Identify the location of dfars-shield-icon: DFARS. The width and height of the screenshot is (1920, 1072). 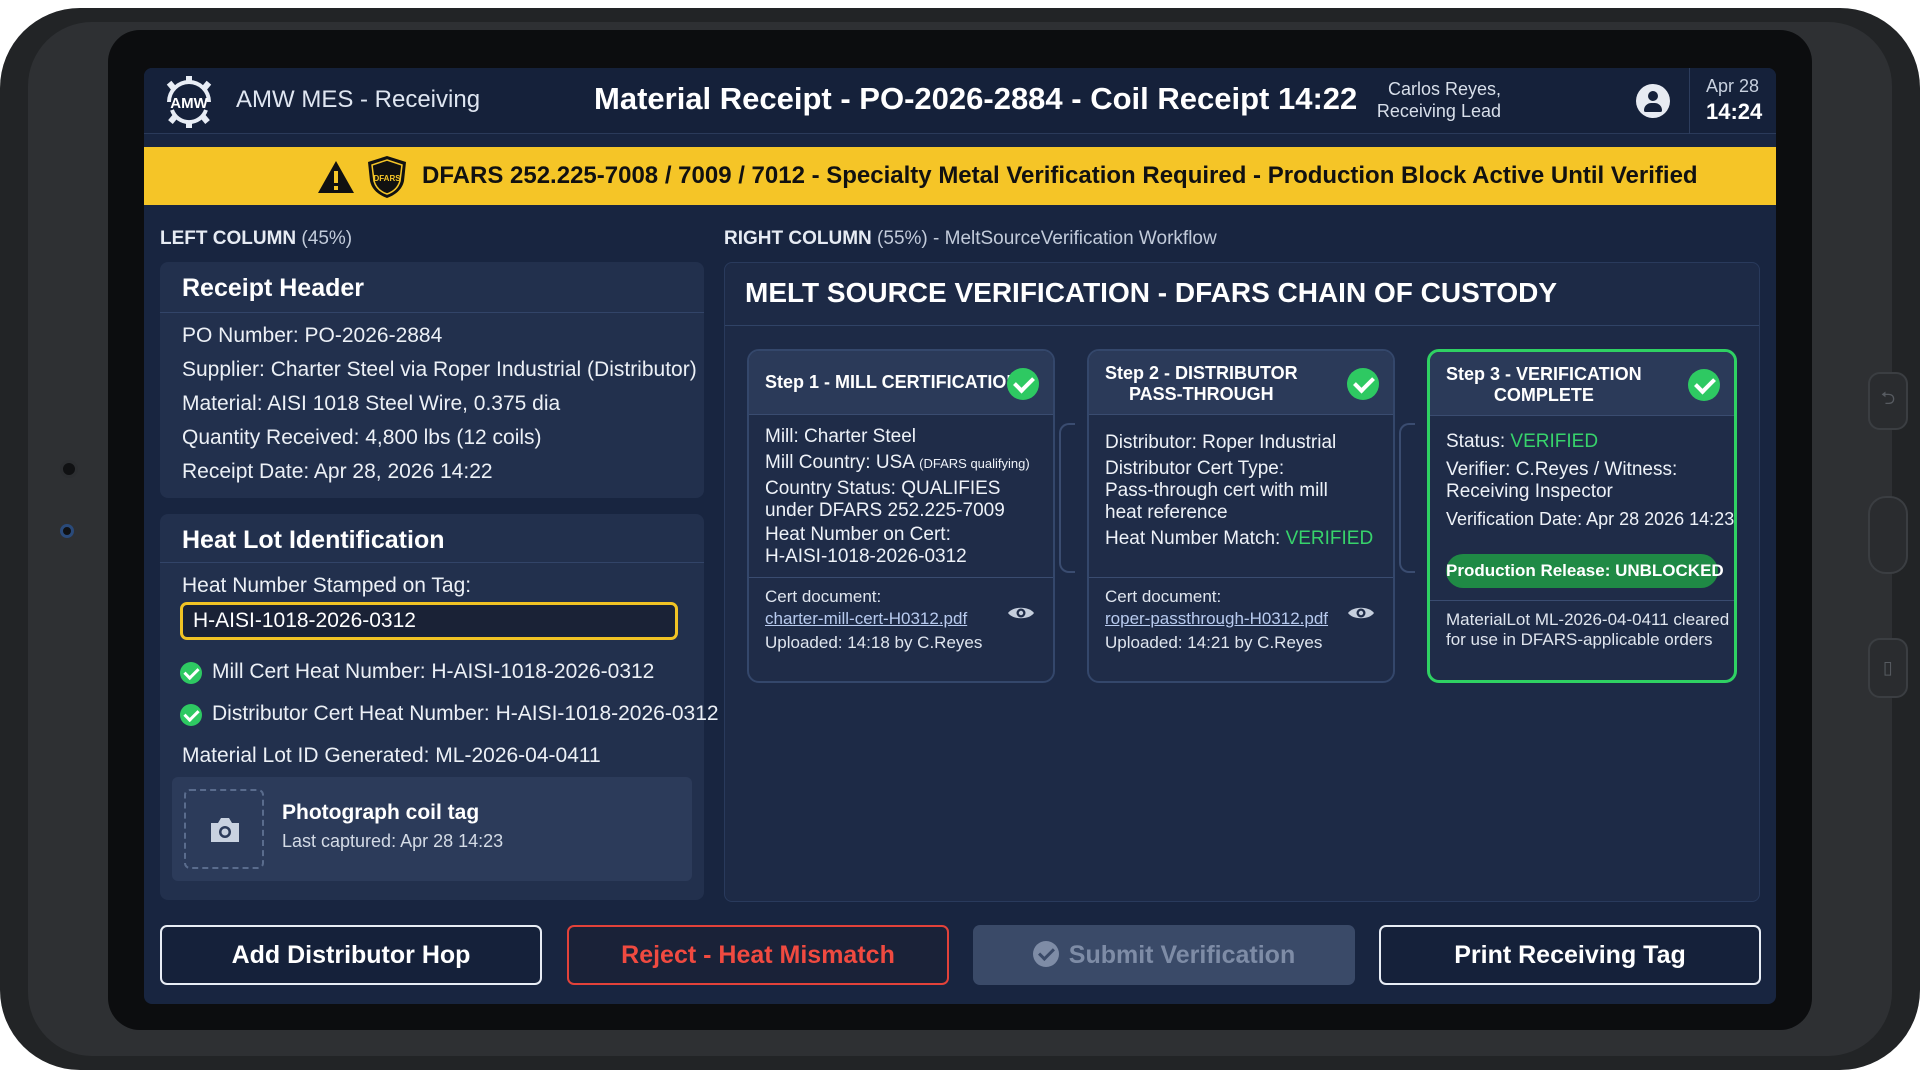
(387, 177).